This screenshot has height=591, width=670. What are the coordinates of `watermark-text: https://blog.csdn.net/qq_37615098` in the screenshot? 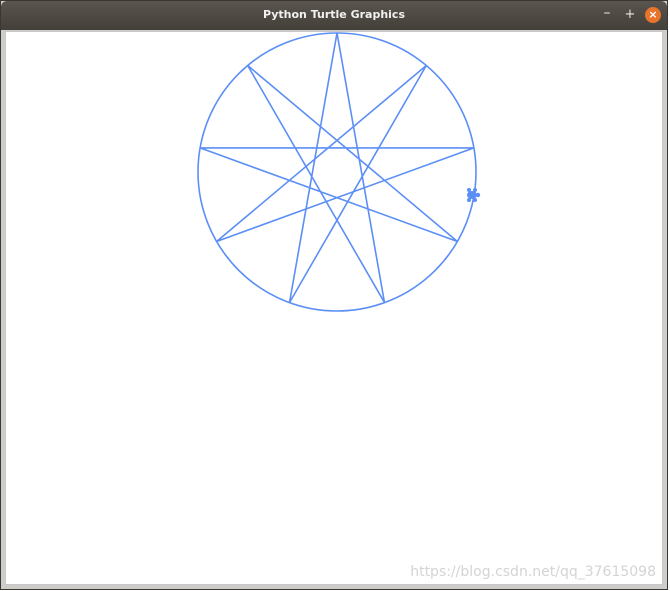 It's located at (533, 572).